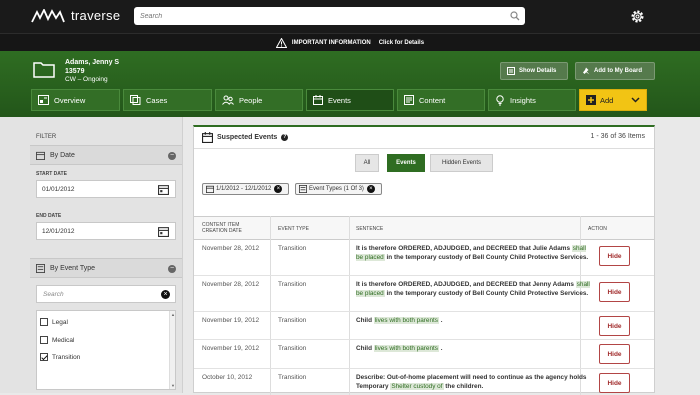 This screenshot has width=700, height=395. What do you see at coordinates (367, 163) in the screenshot?
I see `segment-all: All` at bounding box center [367, 163].